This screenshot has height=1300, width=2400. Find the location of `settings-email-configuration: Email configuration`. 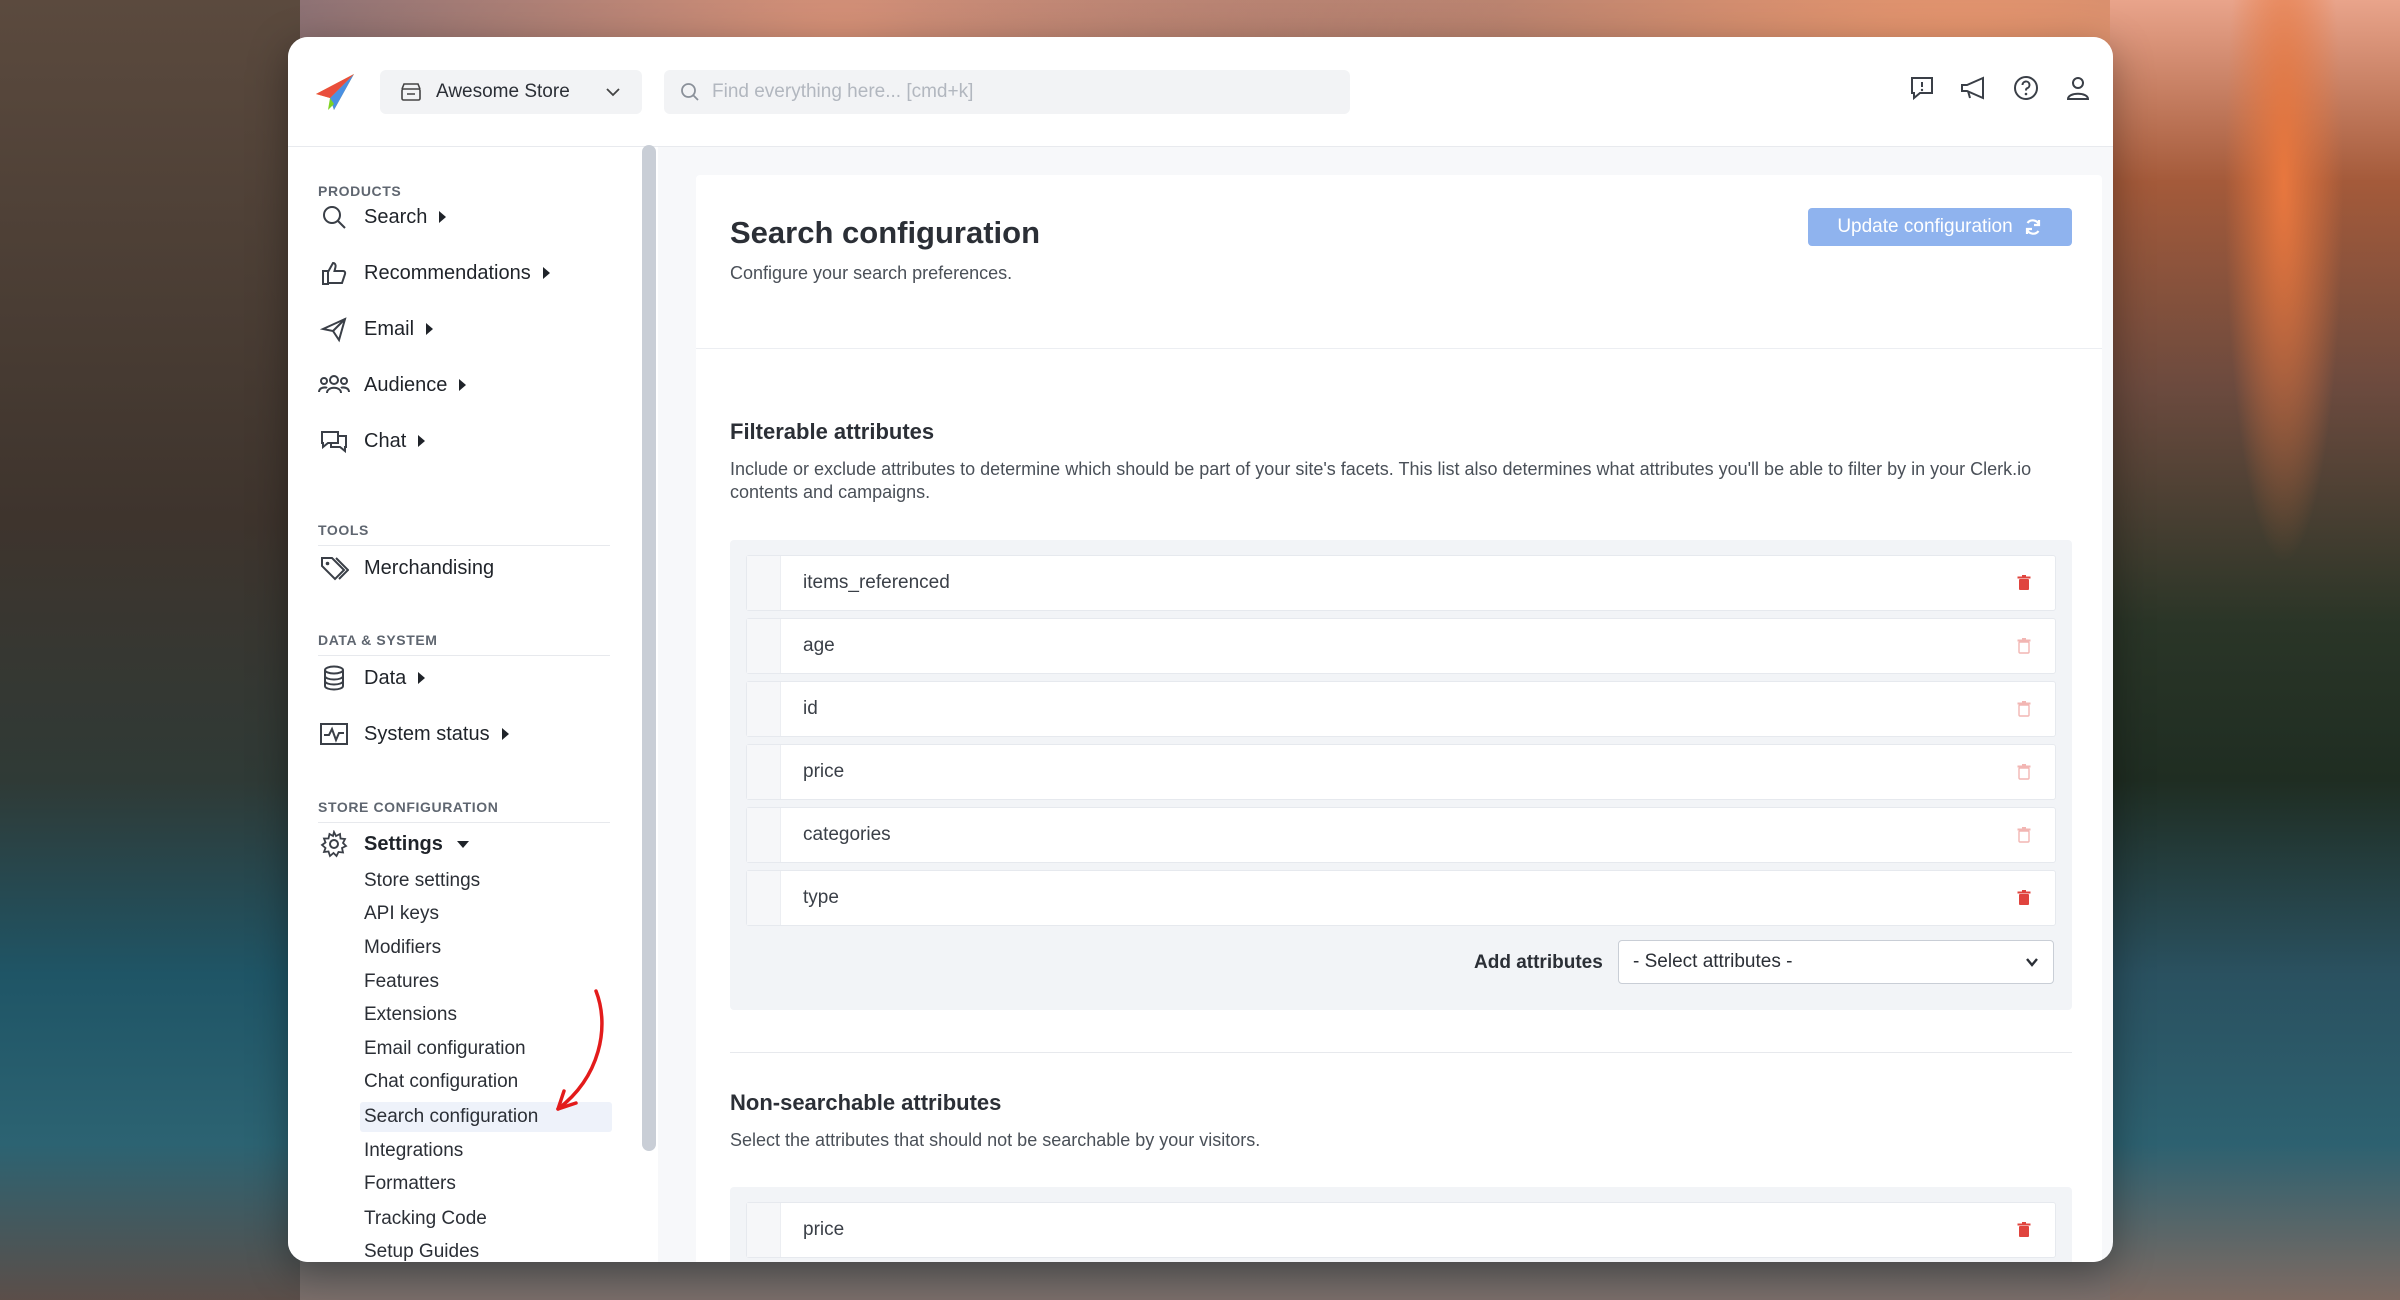

settings-email-configuration: Email configuration is located at coordinates (445, 1049).